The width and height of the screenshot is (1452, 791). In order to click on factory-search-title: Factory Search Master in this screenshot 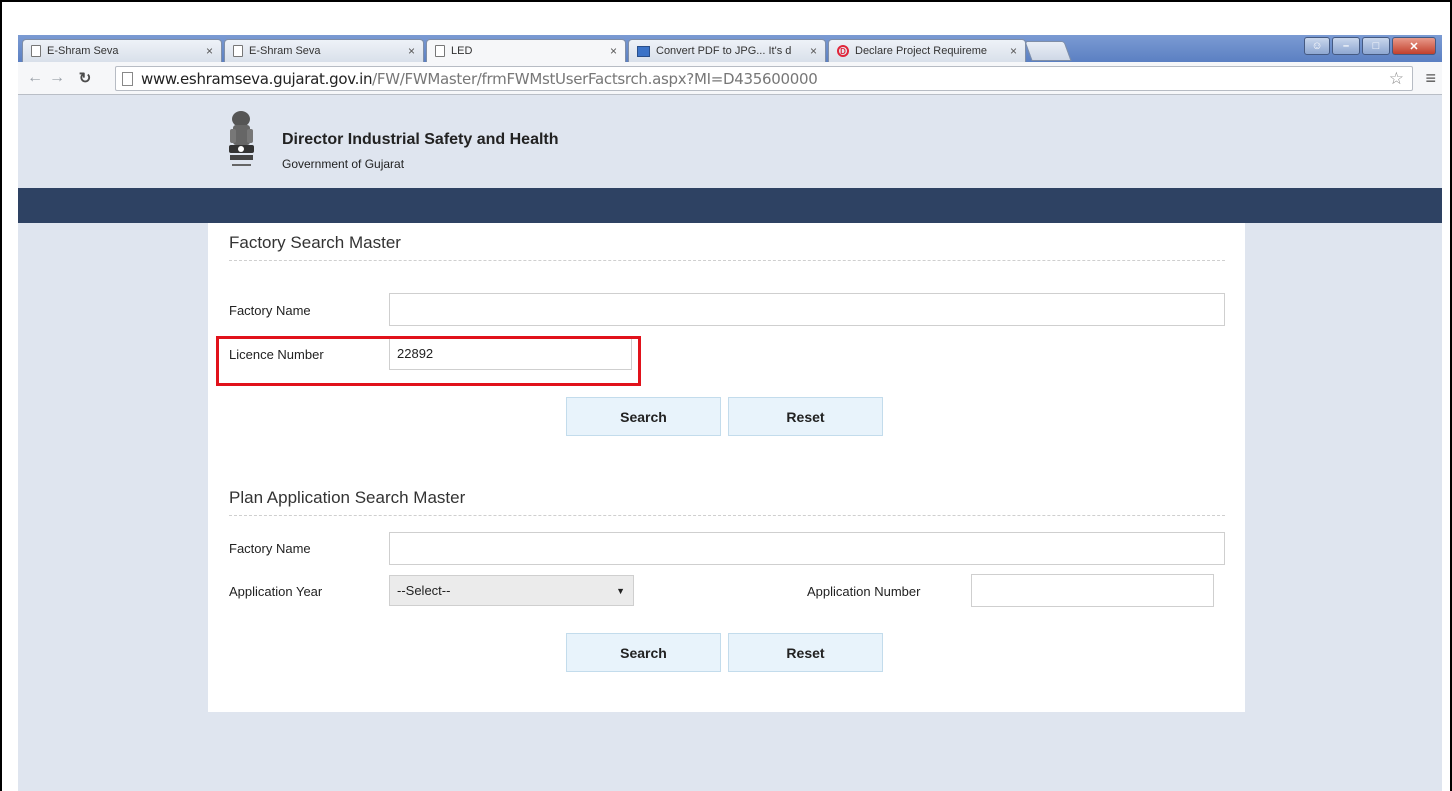, I will do `click(315, 242)`.